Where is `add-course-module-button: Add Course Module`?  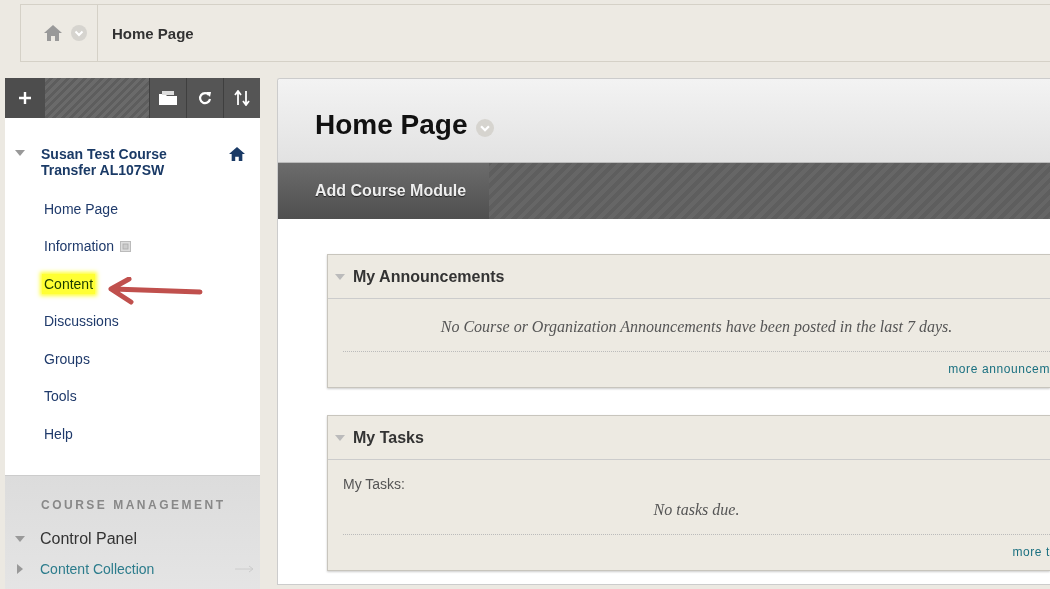
add-course-module-button: Add Course Module is located at coordinates (383, 191).